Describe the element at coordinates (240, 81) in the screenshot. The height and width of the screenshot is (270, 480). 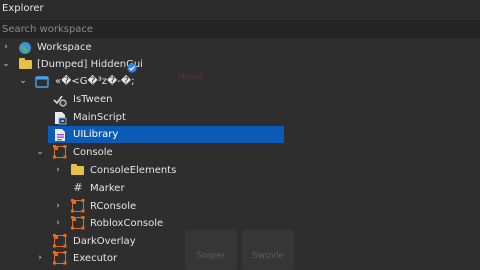
I see `tree-item-screengui: ⌄ «�<G�³z�-�;` at that location.